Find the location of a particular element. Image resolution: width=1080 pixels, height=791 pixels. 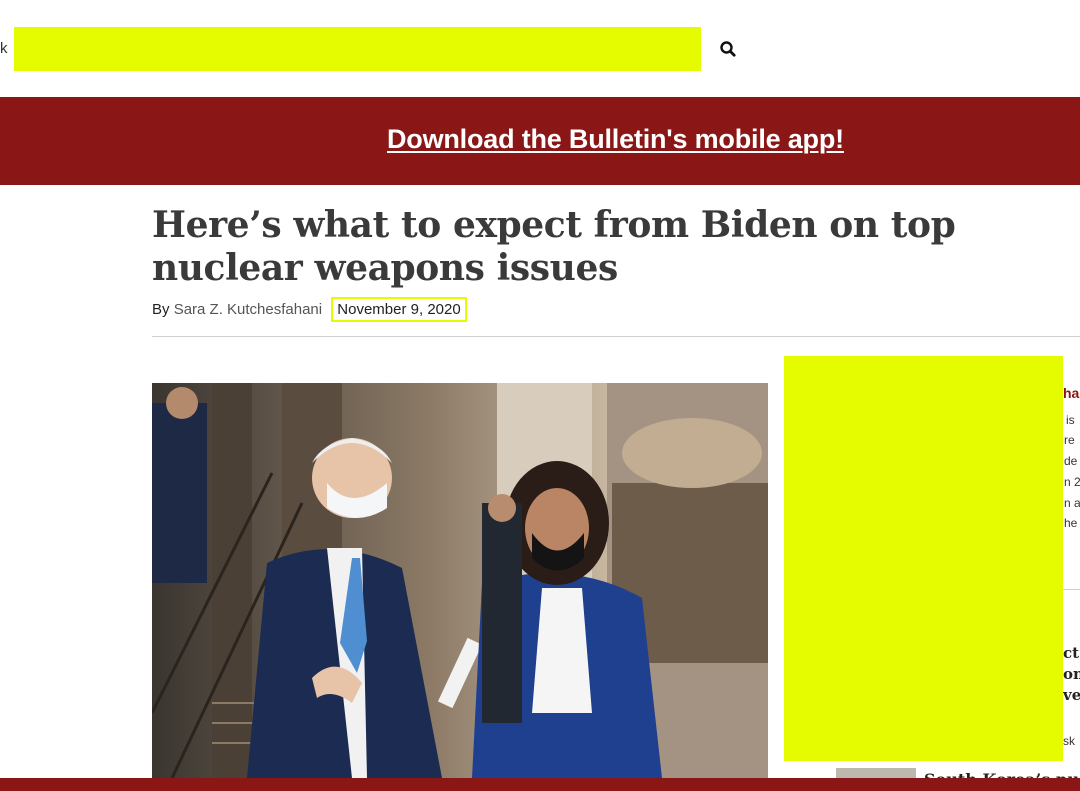

sidebar-headline-fragment: ct is located at coordinates (1071, 653).